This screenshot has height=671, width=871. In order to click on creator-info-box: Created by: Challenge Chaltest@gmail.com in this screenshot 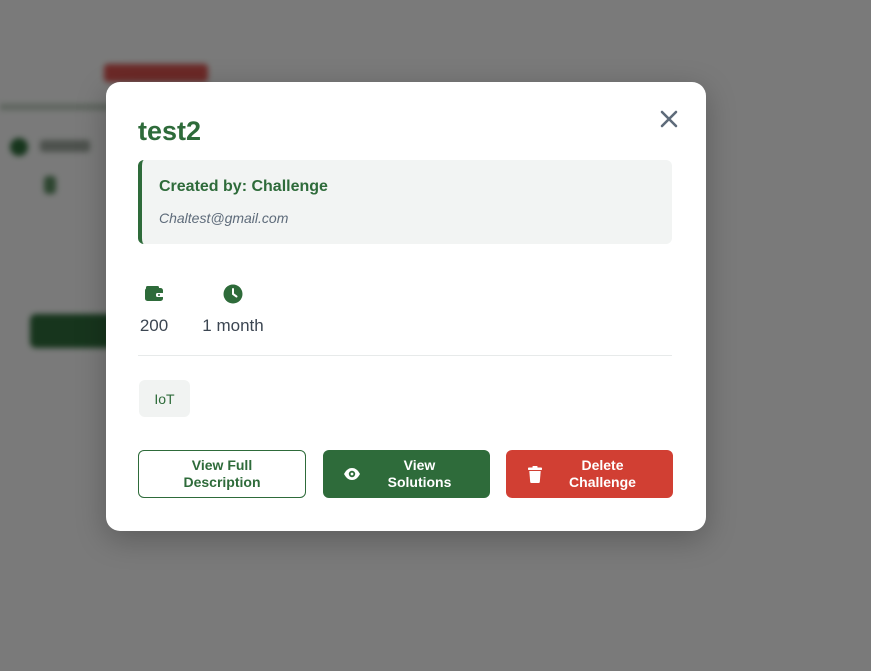, I will do `click(405, 202)`.